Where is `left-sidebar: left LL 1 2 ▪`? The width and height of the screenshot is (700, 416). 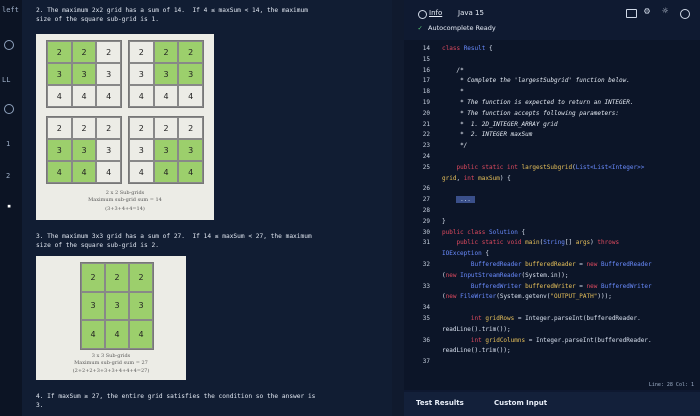
left-sidebar: left LL 1 2 ▪ is located at coordinates (11, 208).